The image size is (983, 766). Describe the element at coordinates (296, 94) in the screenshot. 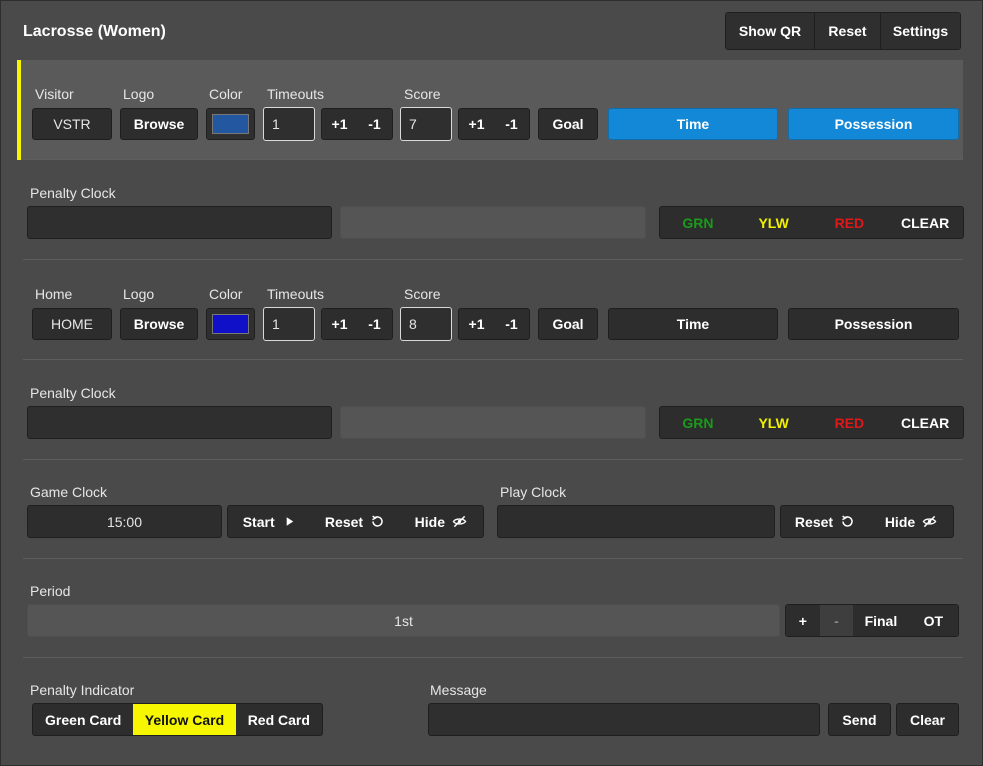

I see `visitor-timeouts-label: Timeouts` at that location.